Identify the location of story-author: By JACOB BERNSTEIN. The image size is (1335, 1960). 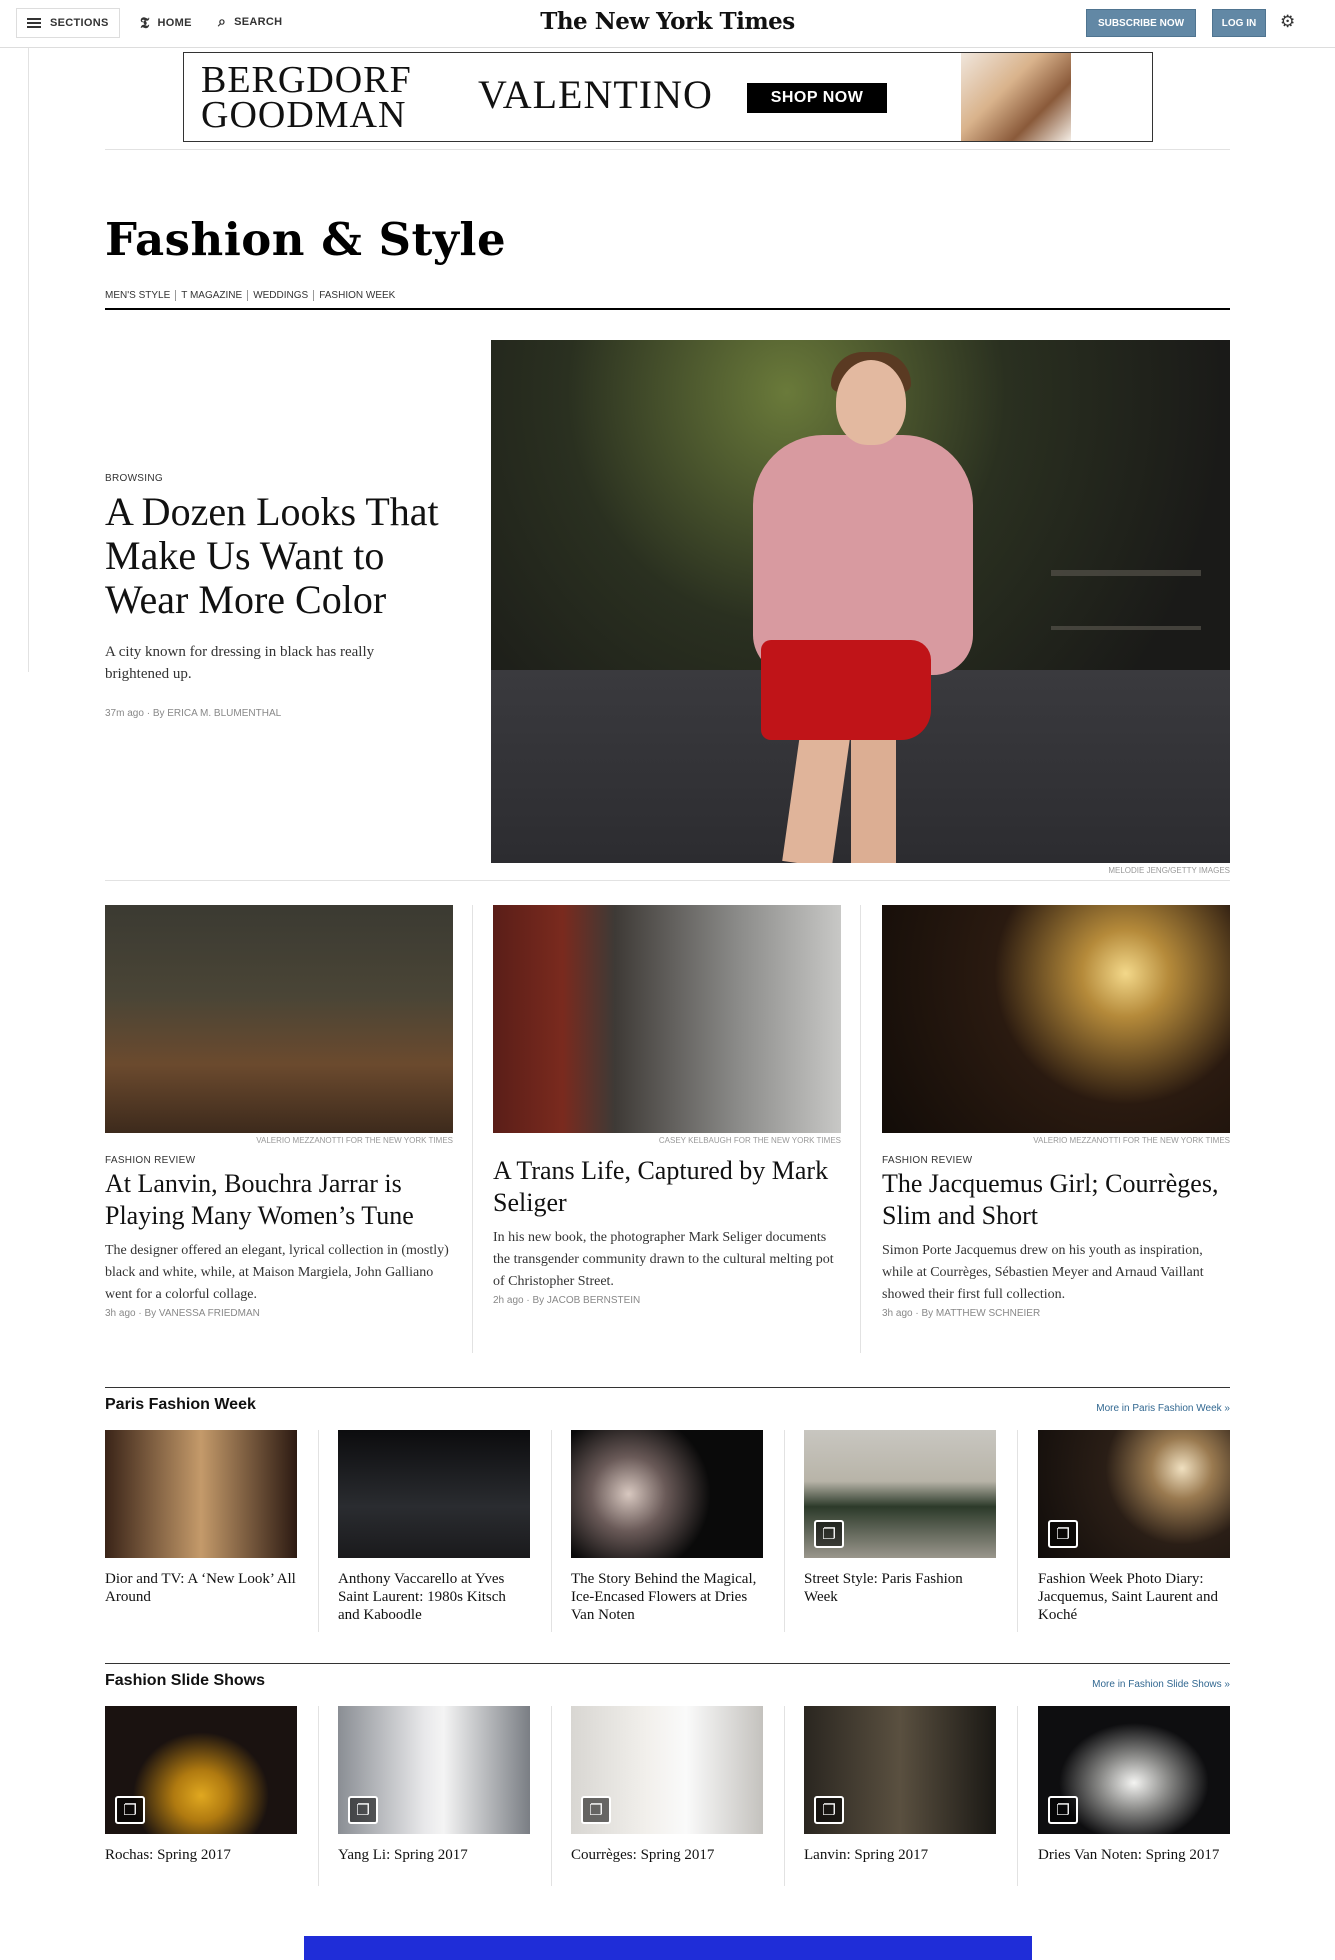
(586, 1300).